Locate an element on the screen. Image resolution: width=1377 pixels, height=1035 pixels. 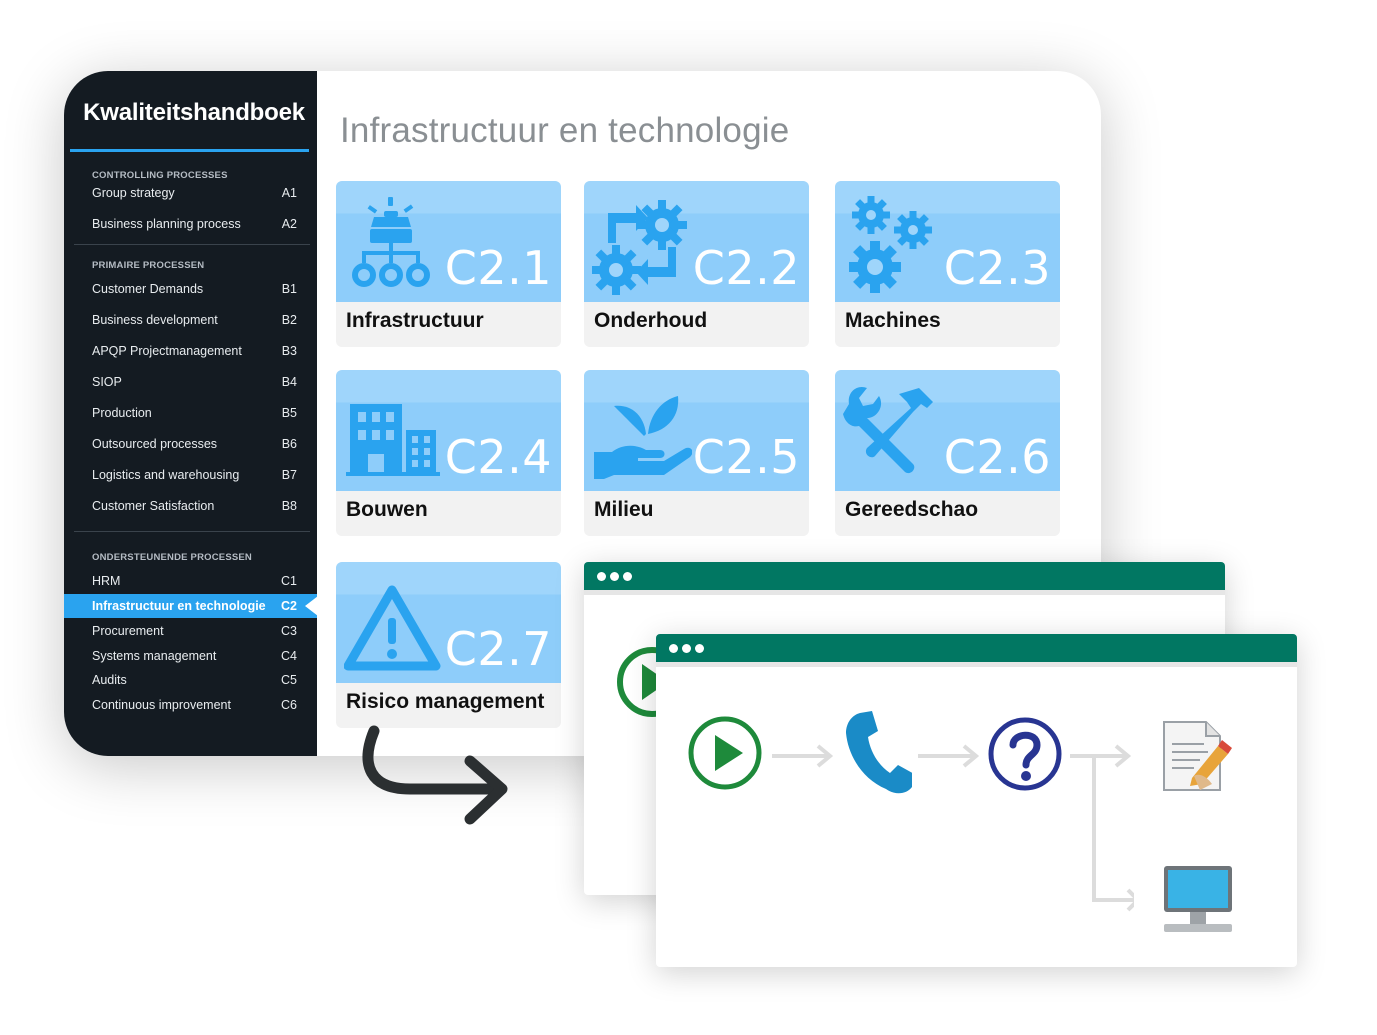
sidebar-item-production: Production B5 is located at coordinates (190, 413).